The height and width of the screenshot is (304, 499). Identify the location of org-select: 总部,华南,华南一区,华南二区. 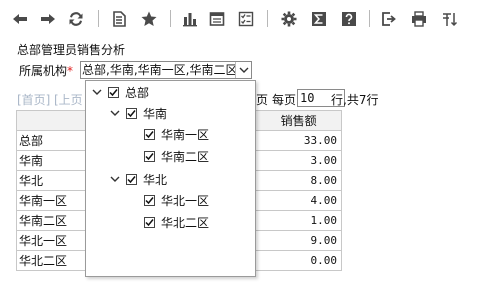
(166, 70).